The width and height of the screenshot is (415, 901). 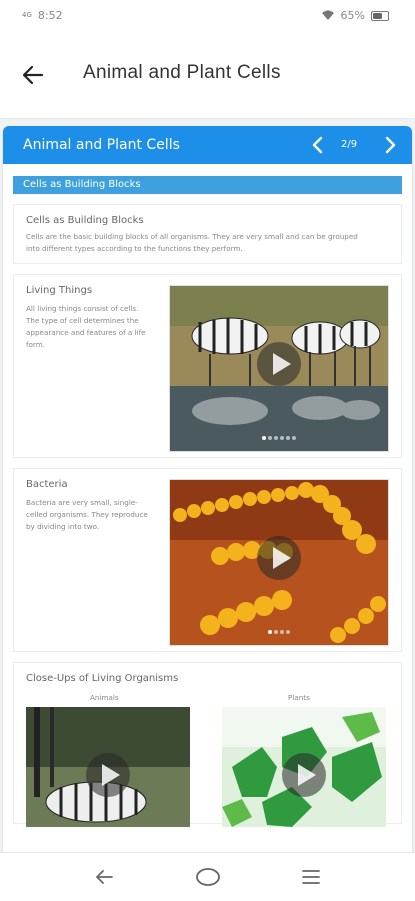 I want to click on nav-menu-icon, so click(x=311, y=877).